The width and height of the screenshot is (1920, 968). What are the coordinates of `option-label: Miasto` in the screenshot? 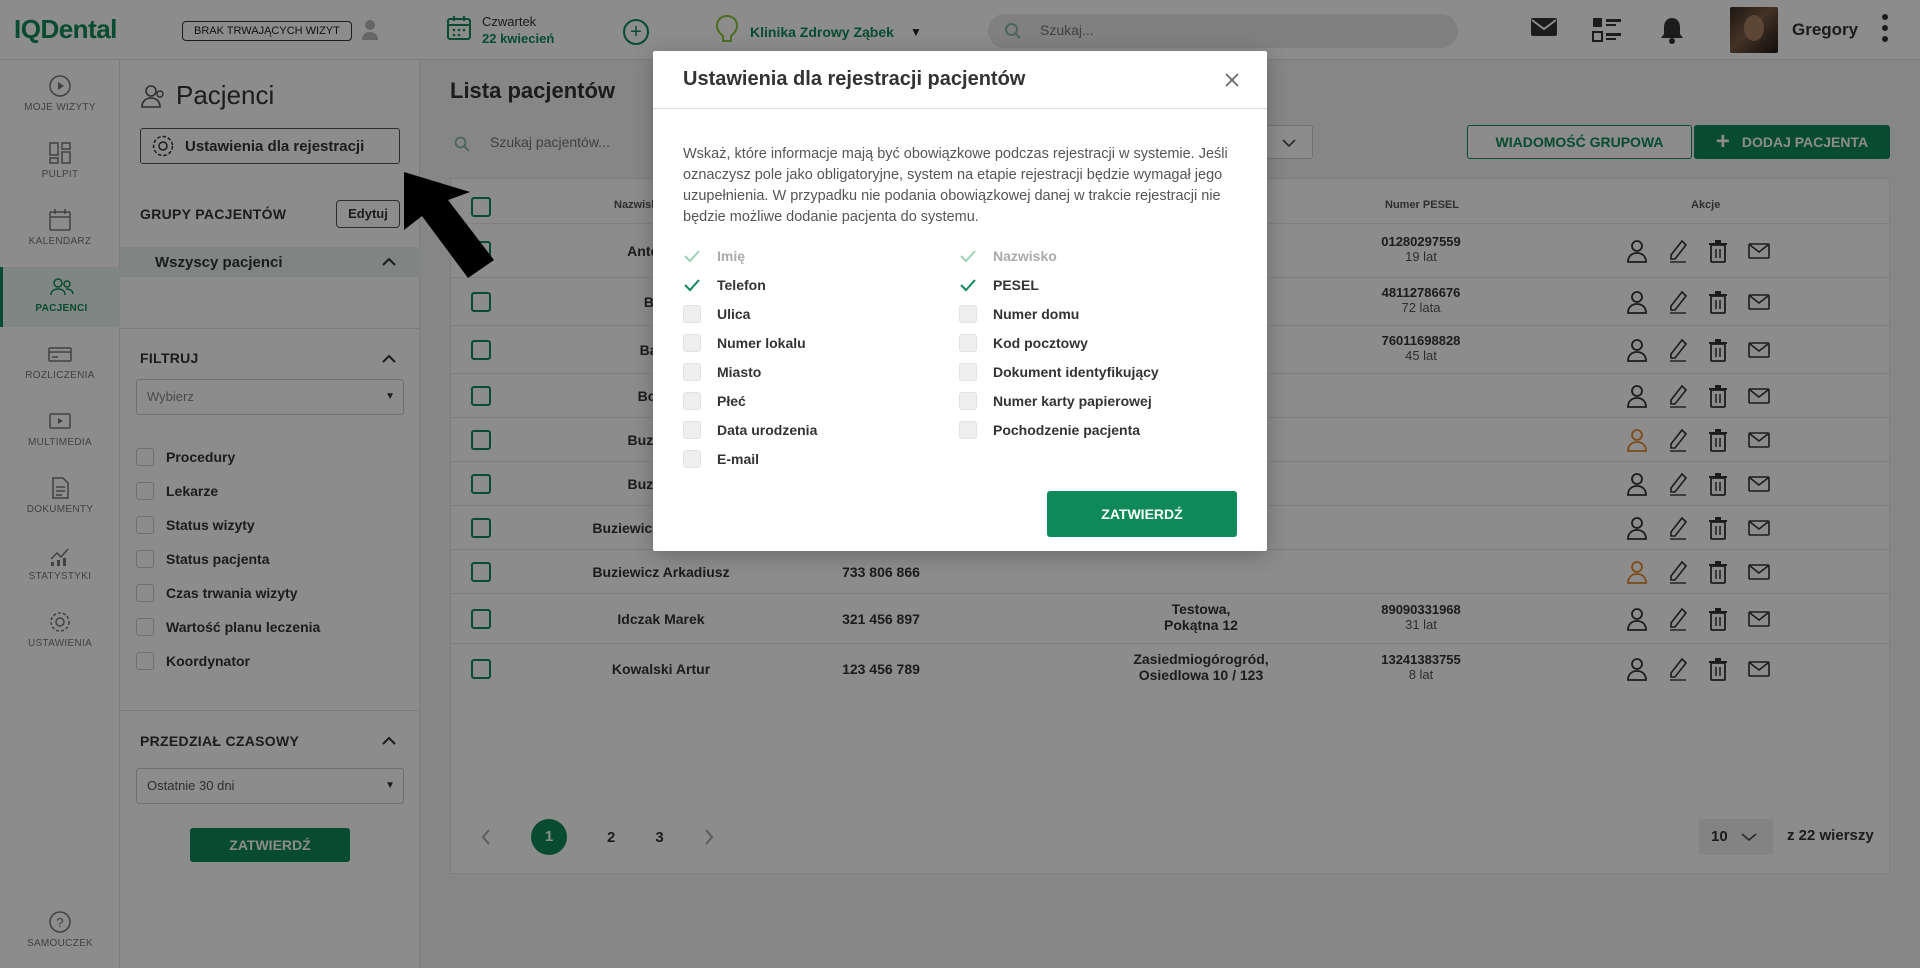 It's located at (739, 372).